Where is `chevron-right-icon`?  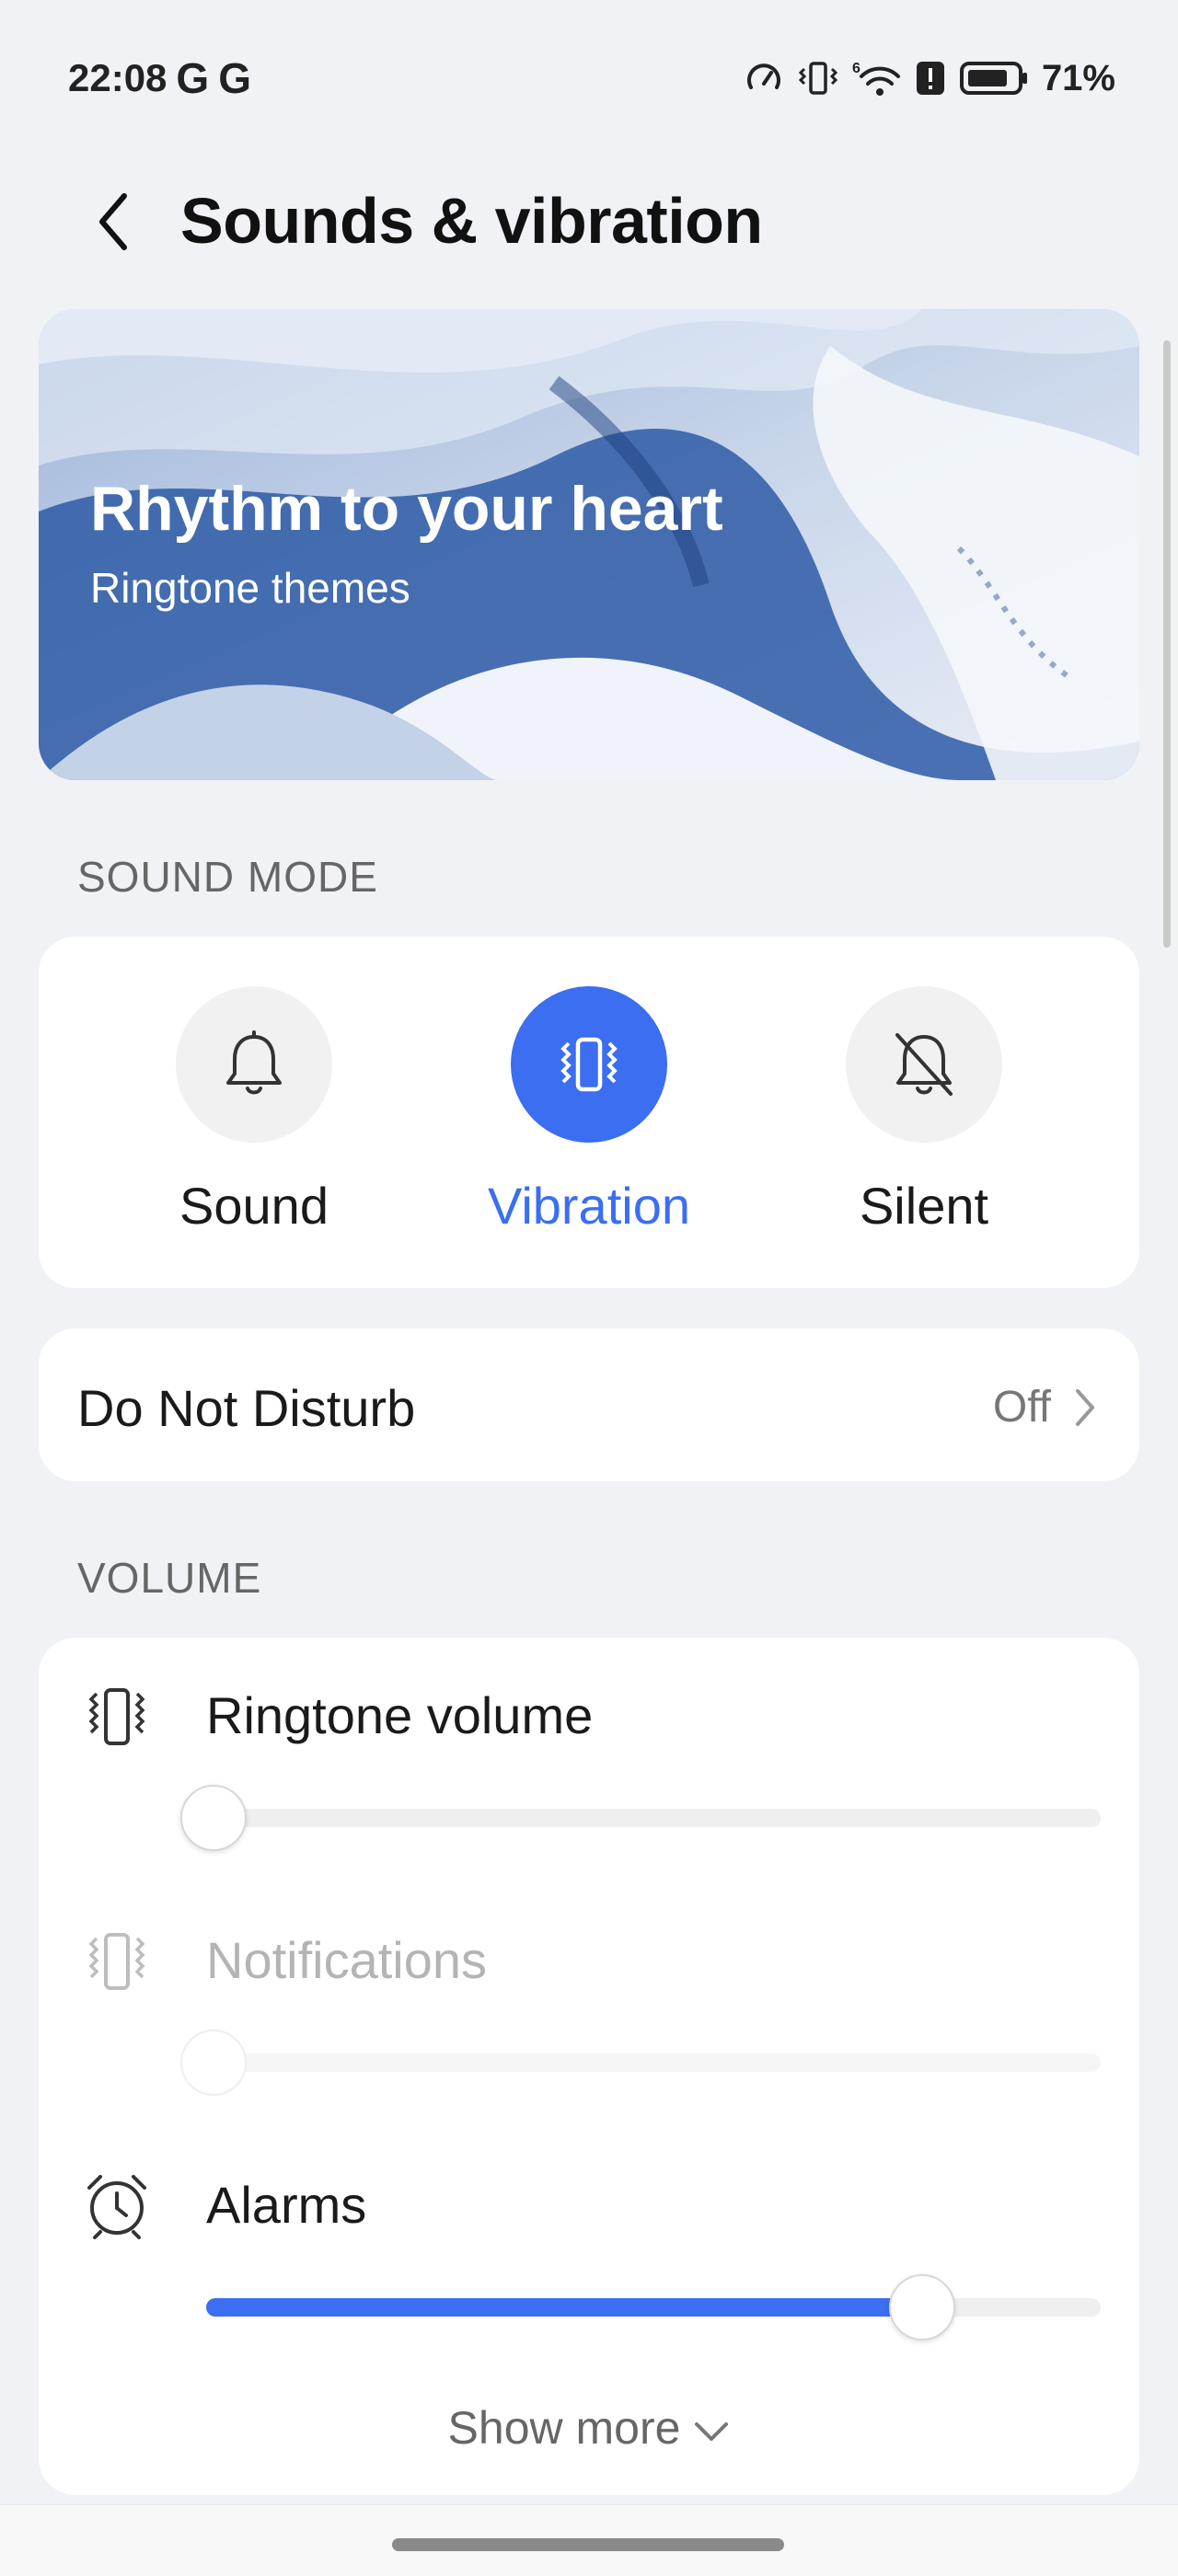 chevron-right-icon is located at coordinates (1085, 1407).